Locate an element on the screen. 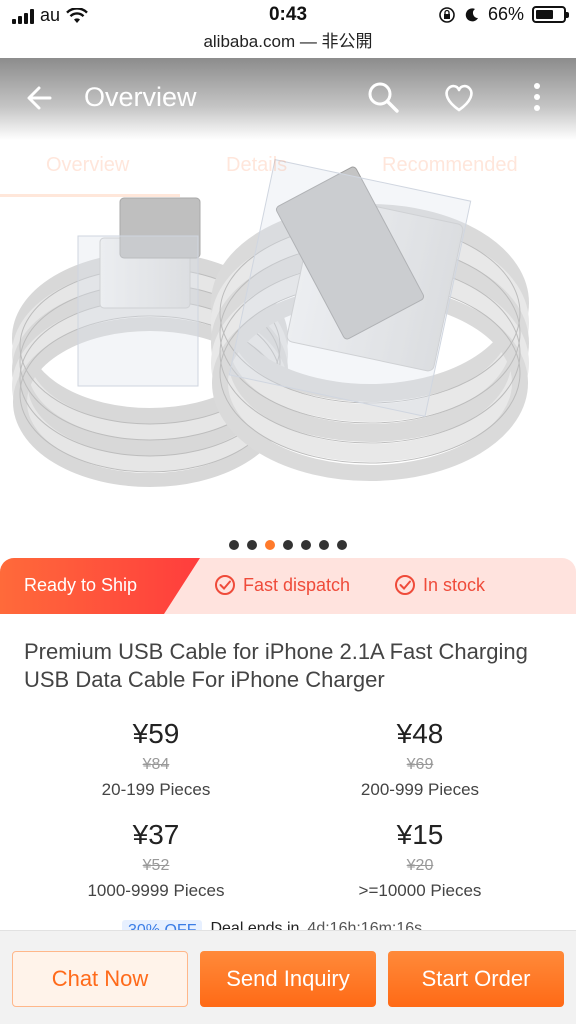 This screenshot has width=576, height=1024. start-order-button: Start Order is located at coordinates (476, 979).